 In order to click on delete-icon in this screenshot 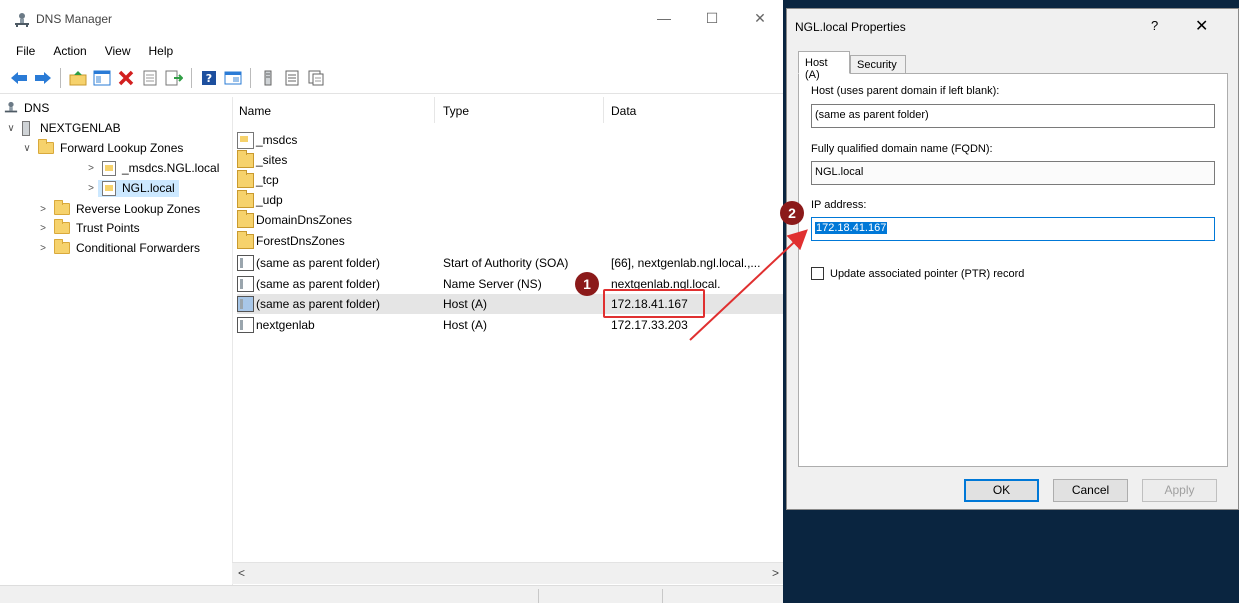, I will do `click(126, 78)`.